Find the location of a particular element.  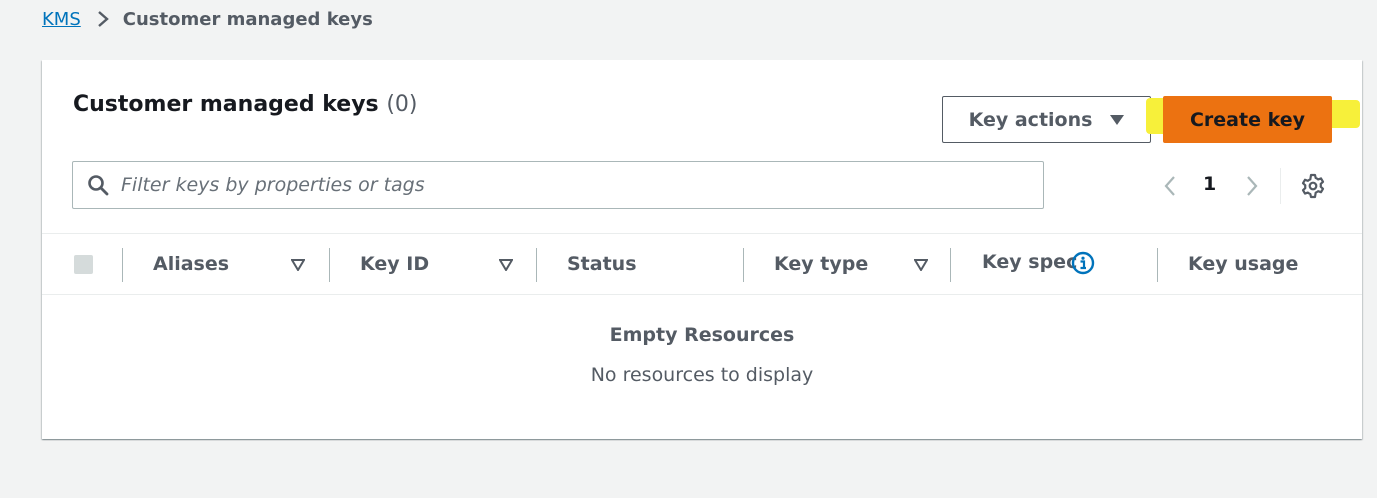

highlight-mark-left is located at coordinates (1155, 116).